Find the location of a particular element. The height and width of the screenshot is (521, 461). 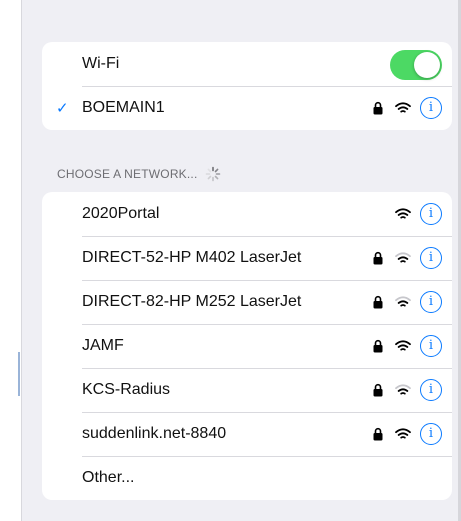

network-name: 2020Portal is located at coordinates (121, 213).